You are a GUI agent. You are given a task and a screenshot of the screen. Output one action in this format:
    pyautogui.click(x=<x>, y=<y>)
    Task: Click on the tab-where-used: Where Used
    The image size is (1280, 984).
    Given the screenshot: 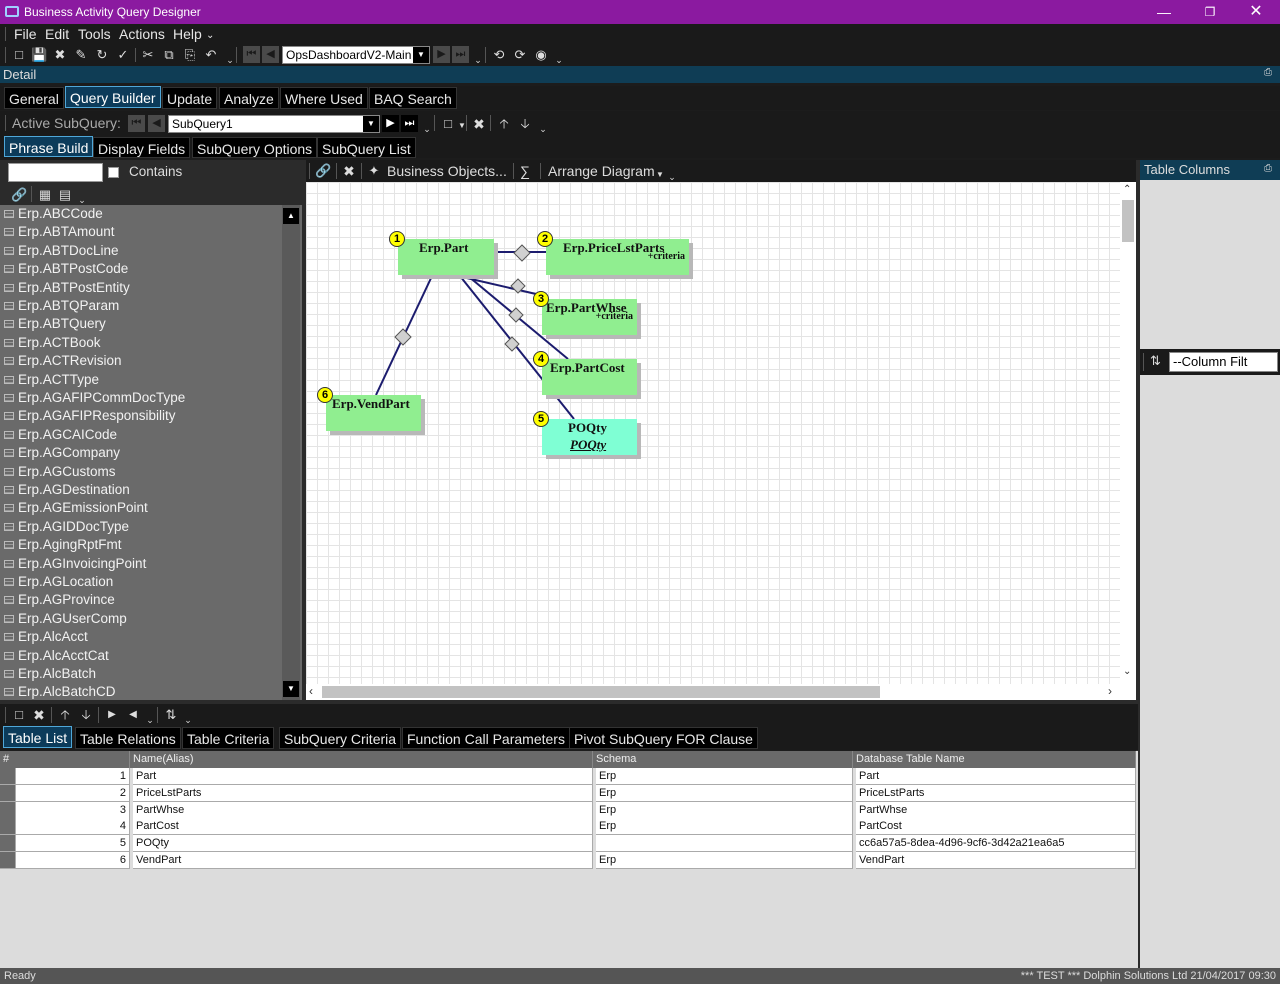 What is the action you would take?
    pyautogui.click(x=324, y=98)
    